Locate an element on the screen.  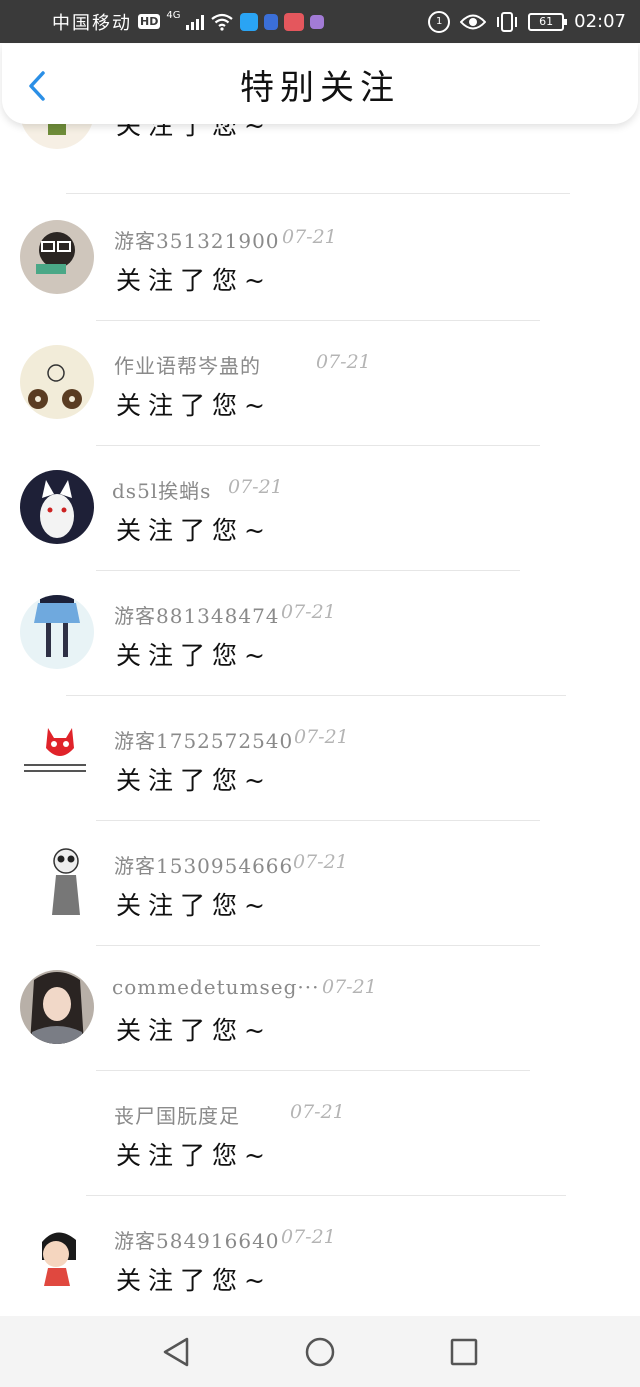
list-item: 游客584916640 07-21 关注了您~ is located at coordinates (320, 1269).